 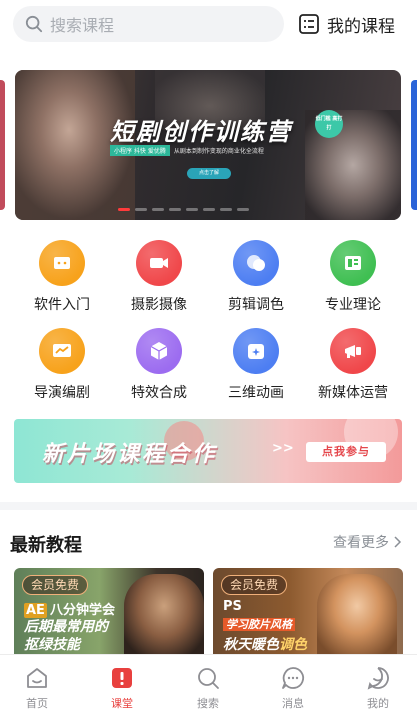 I want to click on category-item: 软件入门, so click(x=62, y=280).